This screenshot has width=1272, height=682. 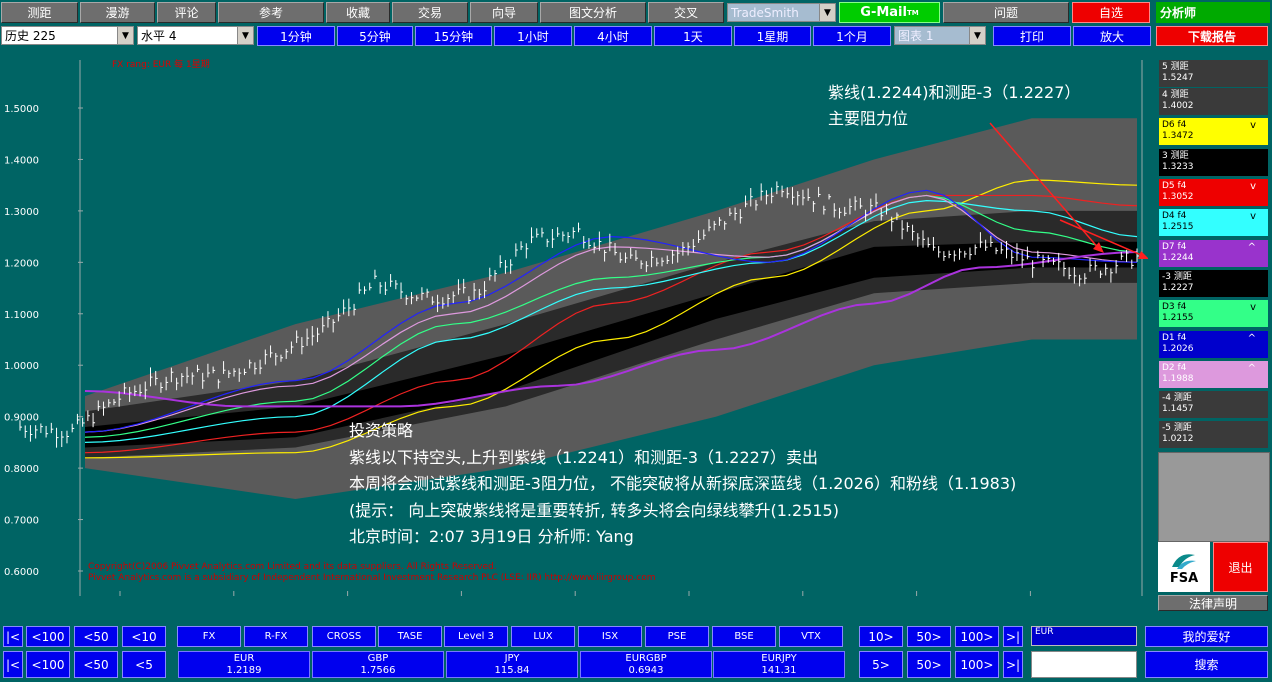 What do you see at coordinates (476, 636) in the screenshot?
I see `exchange-level-3-button: Level 3` at bounding box center [476, 636].